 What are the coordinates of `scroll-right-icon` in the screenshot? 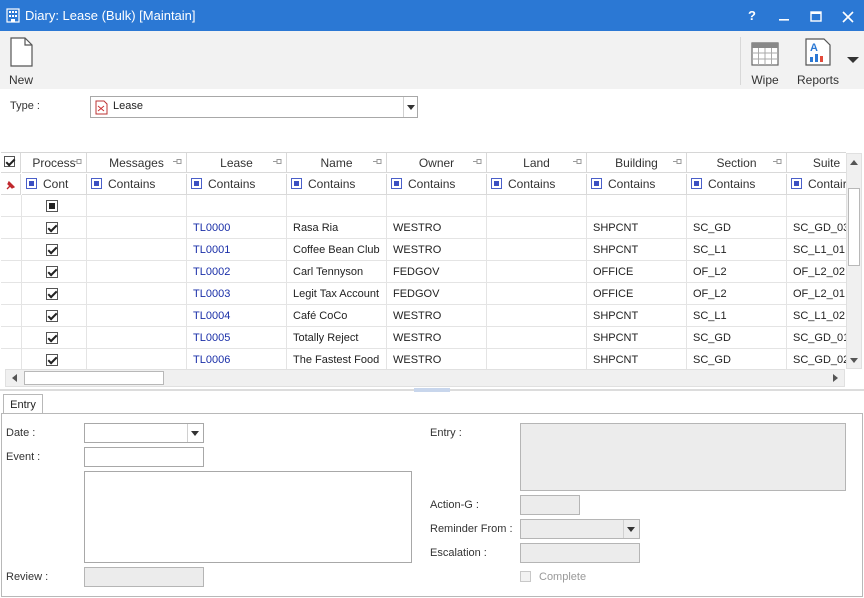 It's located at (835, 378).